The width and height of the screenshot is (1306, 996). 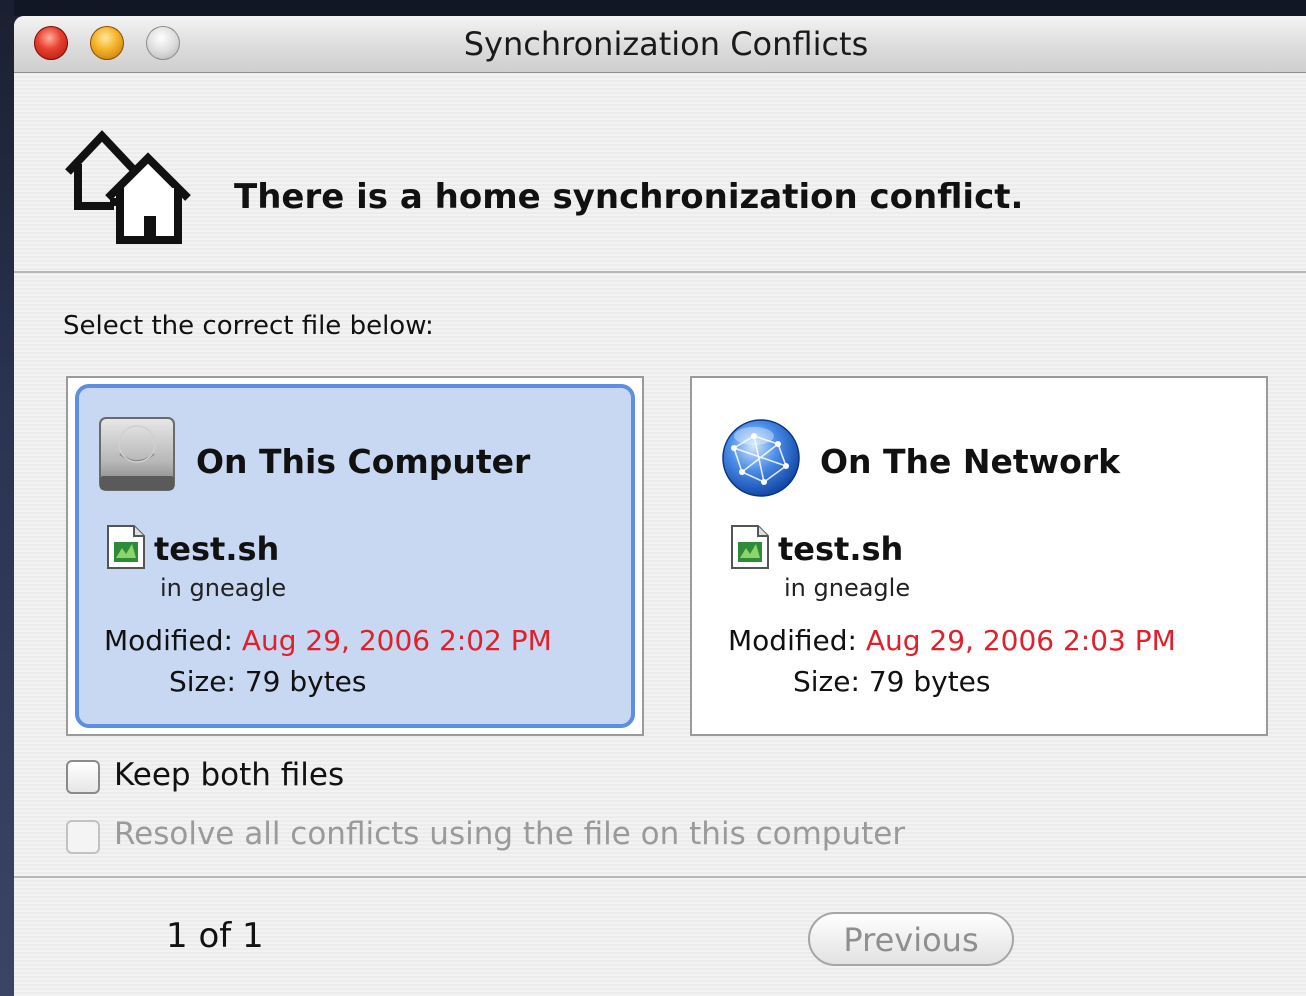 I want to click on home-sync-icon, so click(x=128, y=187).